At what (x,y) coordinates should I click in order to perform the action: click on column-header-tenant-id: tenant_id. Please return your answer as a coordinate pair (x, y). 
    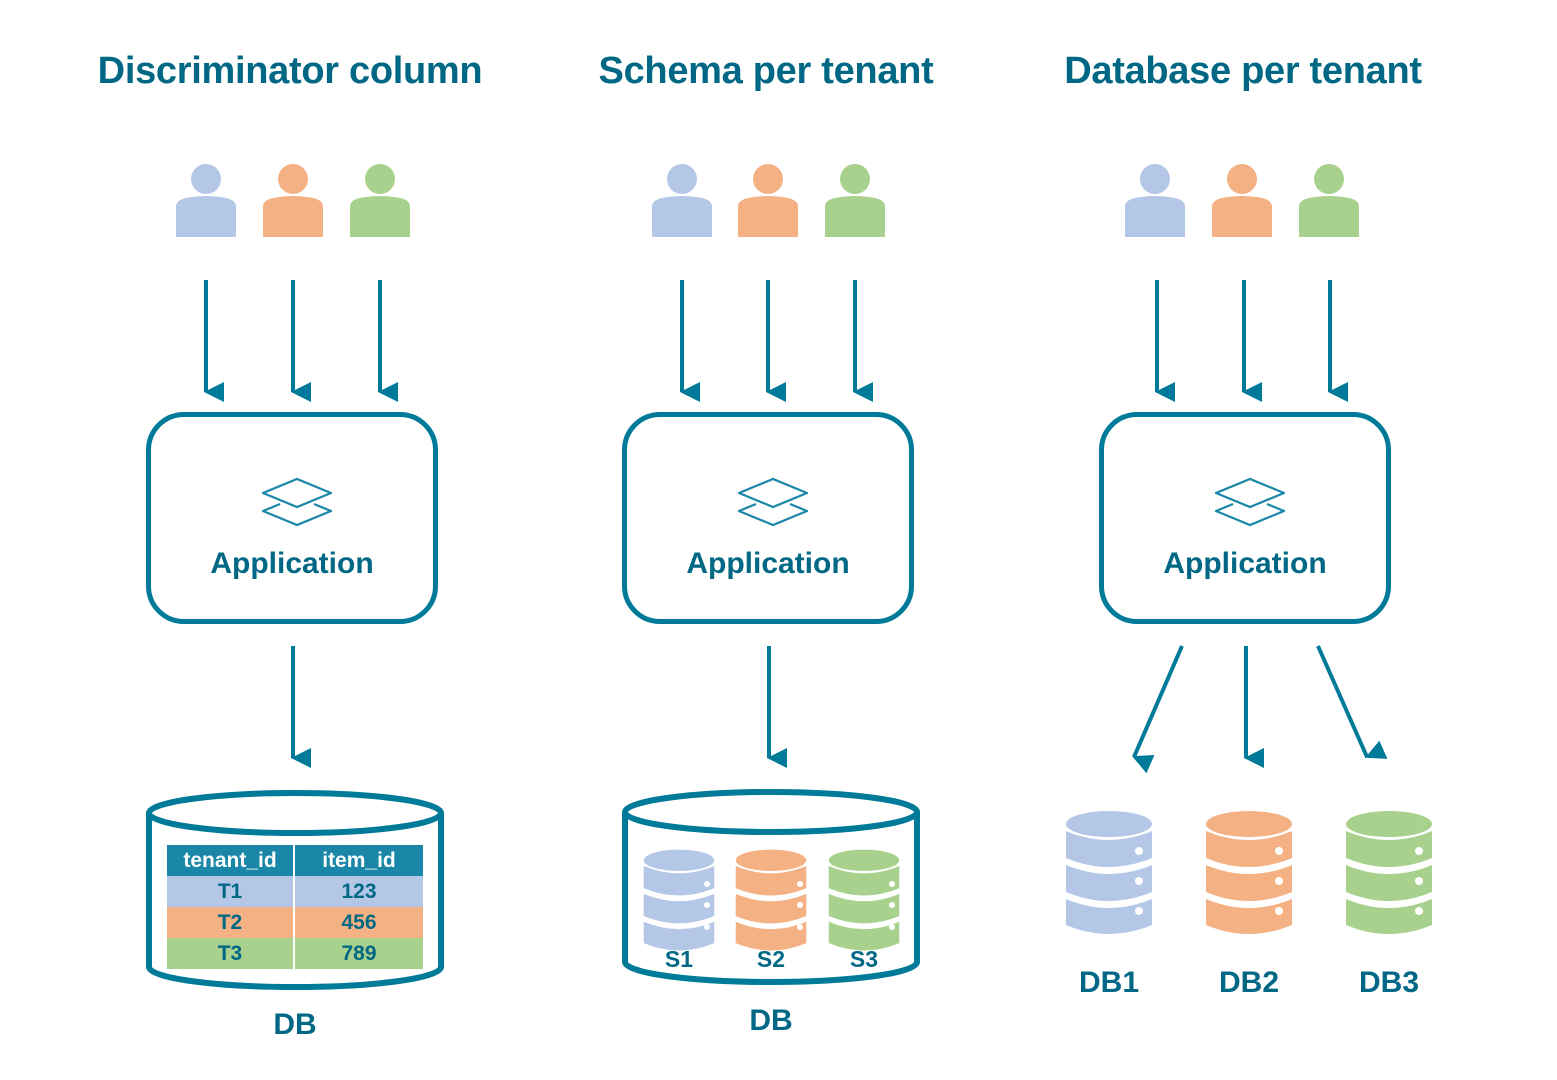
    Looking at the image, I should click on (231, 860).